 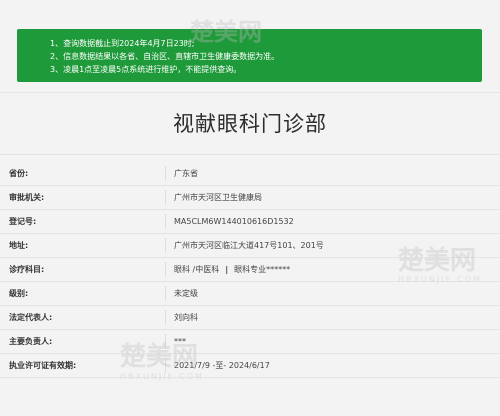 I want to click on table-row-departments: 诊疗科目: 眼科 /中医科 | 眼科专业******, so click(x=250, y=270).